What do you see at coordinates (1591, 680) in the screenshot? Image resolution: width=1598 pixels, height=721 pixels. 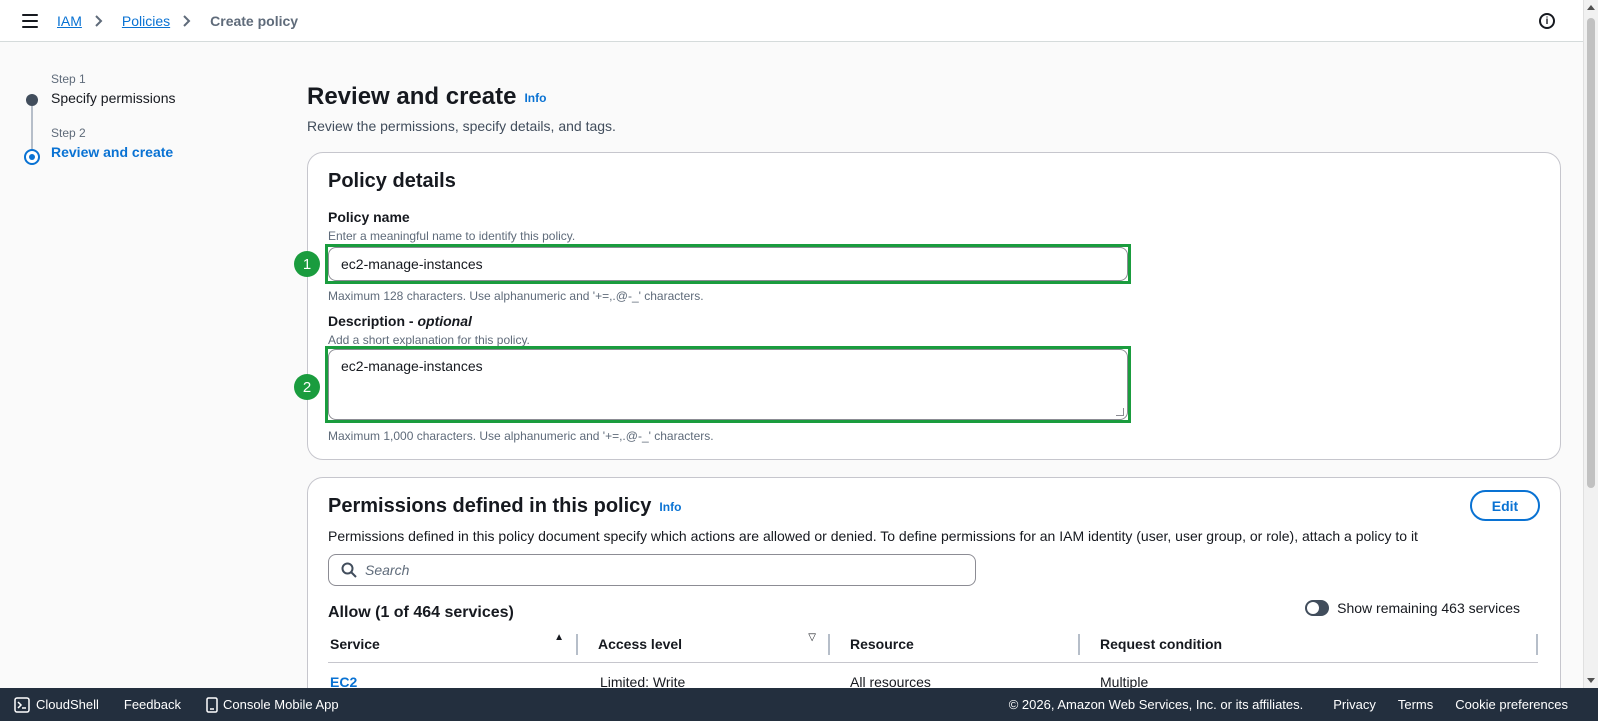 I see `scroll-down-icon` at bounding box center [1591, 680].